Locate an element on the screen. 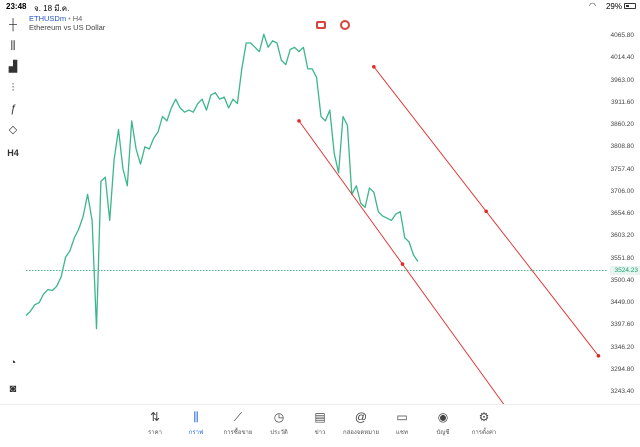 This screenshot has width=640, height=447. price-tick-label: 3603.20 is located at coordinates (622, 236).